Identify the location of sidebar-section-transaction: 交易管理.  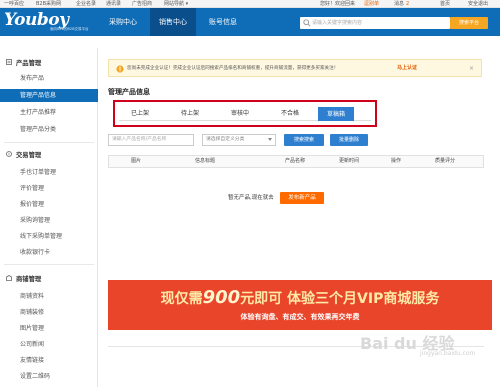
(29, 155).